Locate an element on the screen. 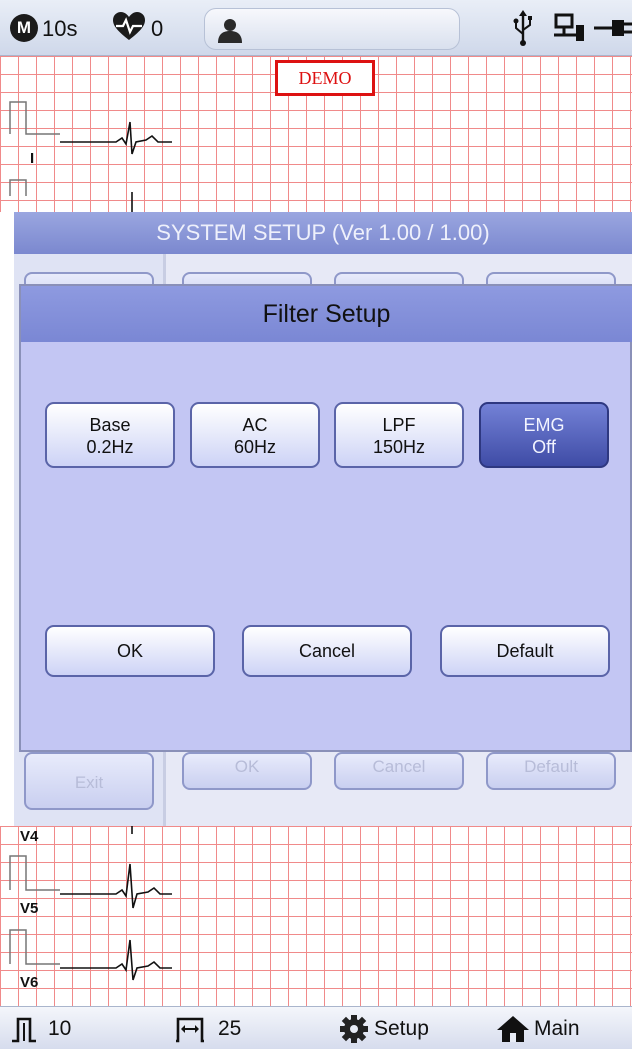 Image resolution: width=632 pixels, height=1049 pixels. emg-filter-button: EMG Off is located at coordinates (544, 435).